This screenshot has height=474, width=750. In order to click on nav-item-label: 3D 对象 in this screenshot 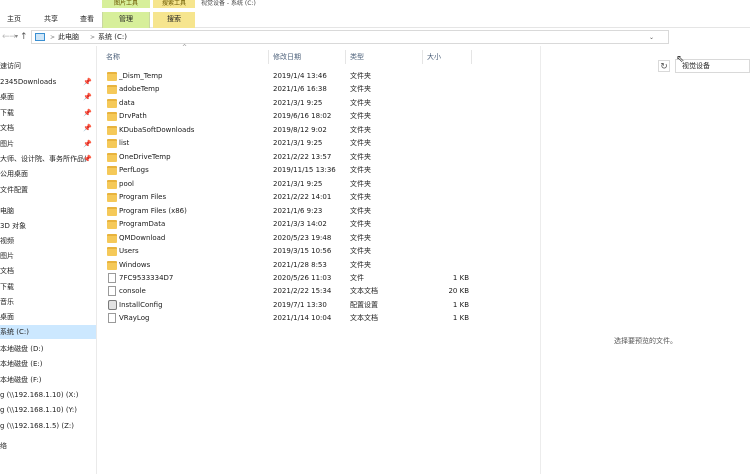, I will do `click(13, 226)`.